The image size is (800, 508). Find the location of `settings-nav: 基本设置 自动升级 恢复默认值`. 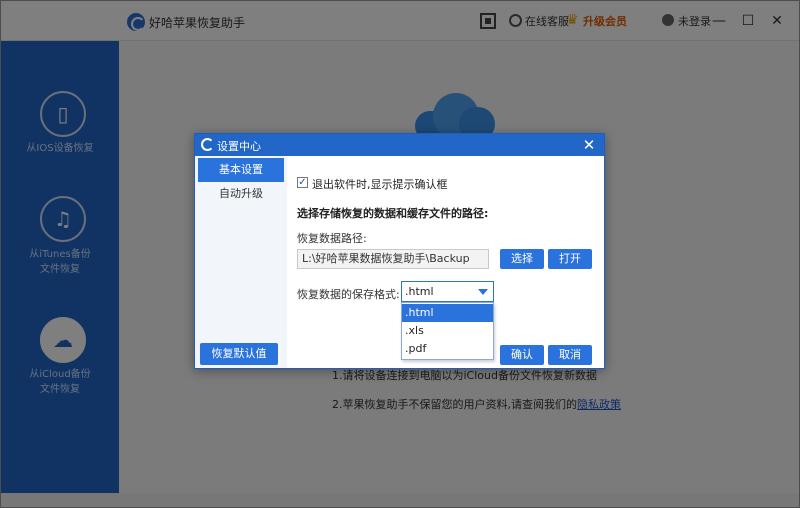

settings-nav: 基本设置 自动升级 恢复默认值 is located at coordinates (241, 262).